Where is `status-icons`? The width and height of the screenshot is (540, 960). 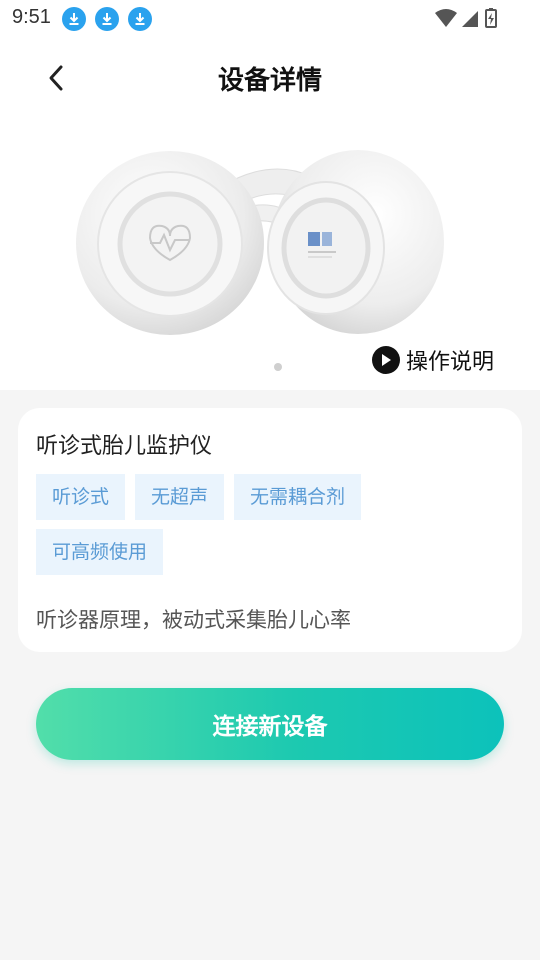
status-icons is located at coordinates (467, 21).